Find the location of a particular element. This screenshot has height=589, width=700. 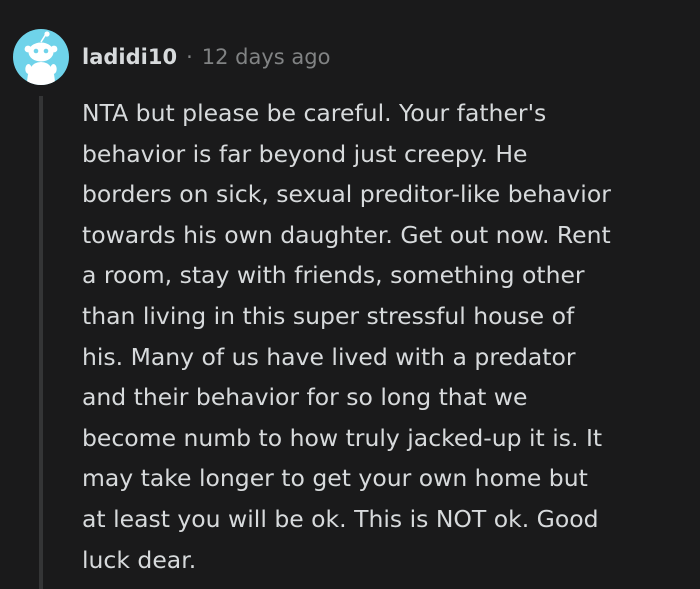

comment-meta: ladidi10 · 12 days ago is located at coordinates (206, 57).